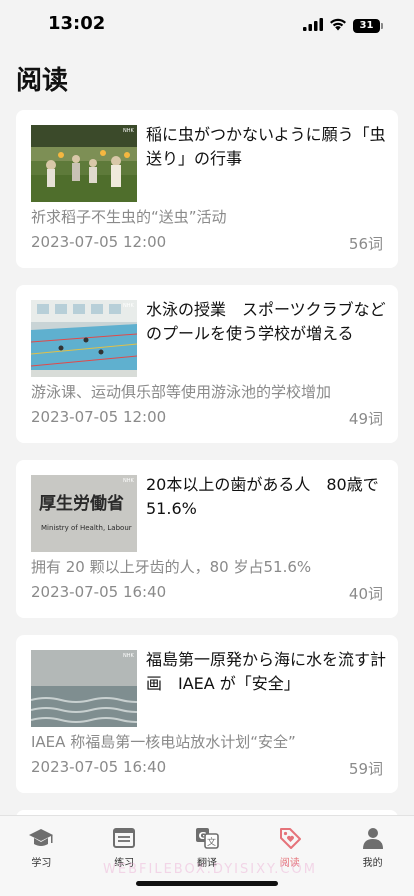 The height and width of the screenshot is (896, 414). I want to click on article-word-count: 56词, so click(365, 244).